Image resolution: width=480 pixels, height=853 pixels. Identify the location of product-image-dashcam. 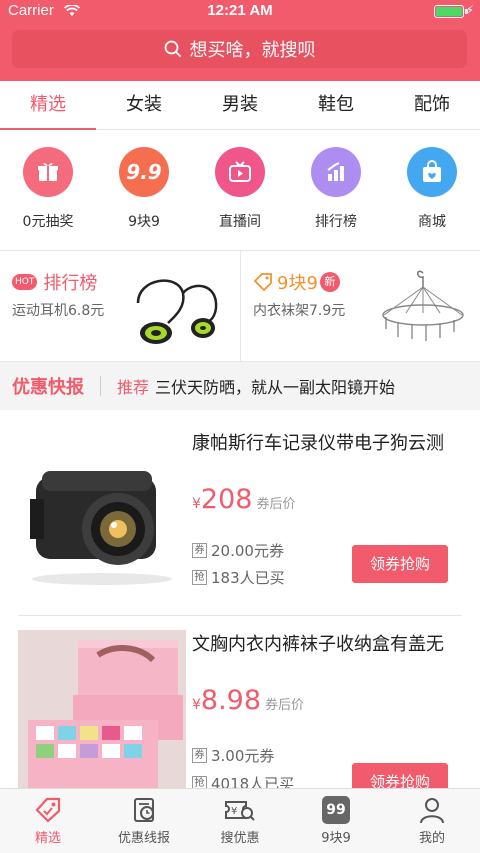
(102, 513).